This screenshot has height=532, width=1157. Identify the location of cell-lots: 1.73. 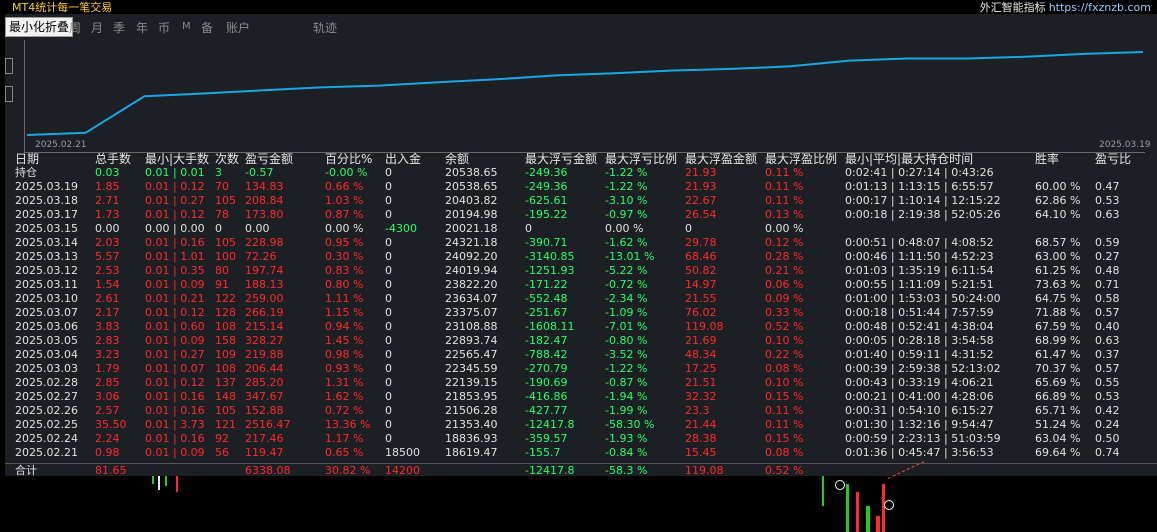
(107, 214).